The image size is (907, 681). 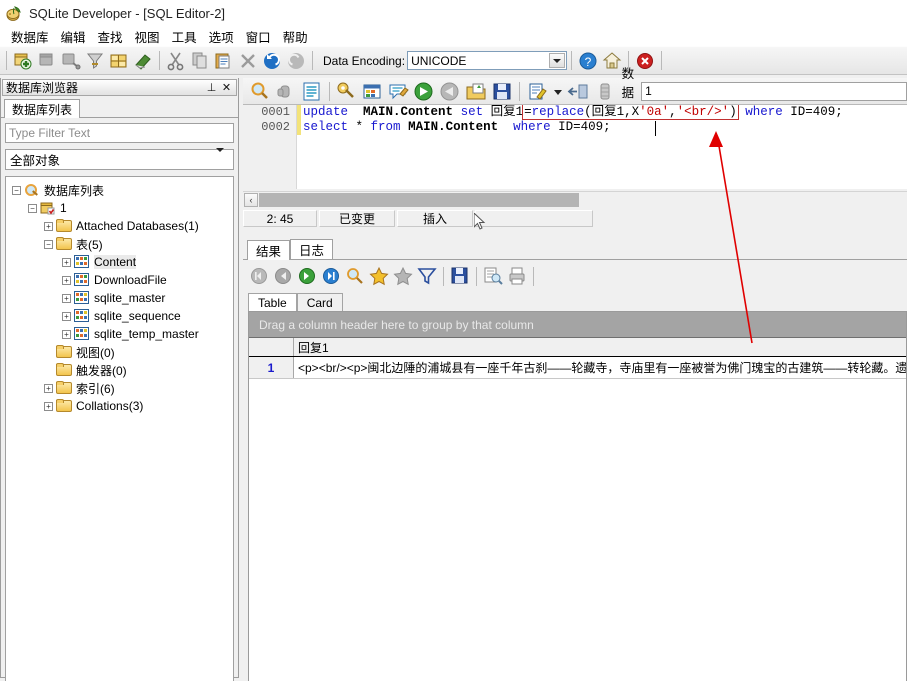 I want to click on scrollbar-thumb, so click(x=419, y=199).